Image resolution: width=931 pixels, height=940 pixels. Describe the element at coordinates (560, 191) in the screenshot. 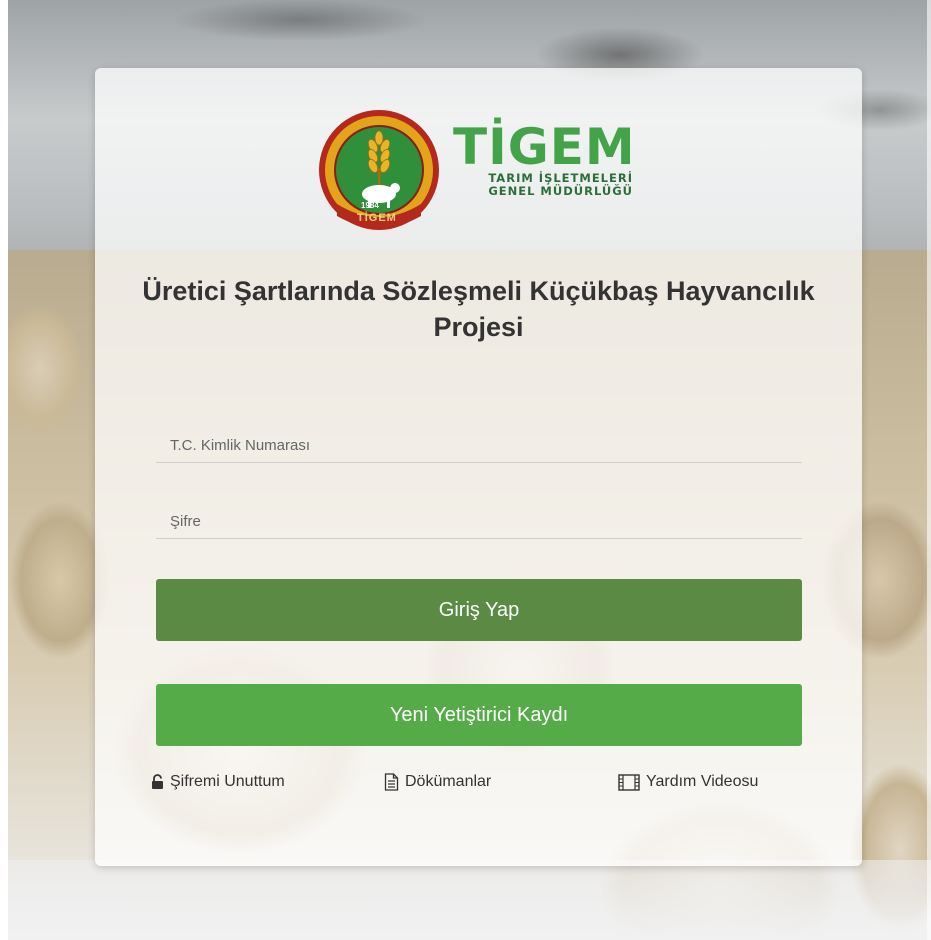

I see `brand-subtitle-line2: GENEL MÜDÜRLÜĞÜ` at that location.